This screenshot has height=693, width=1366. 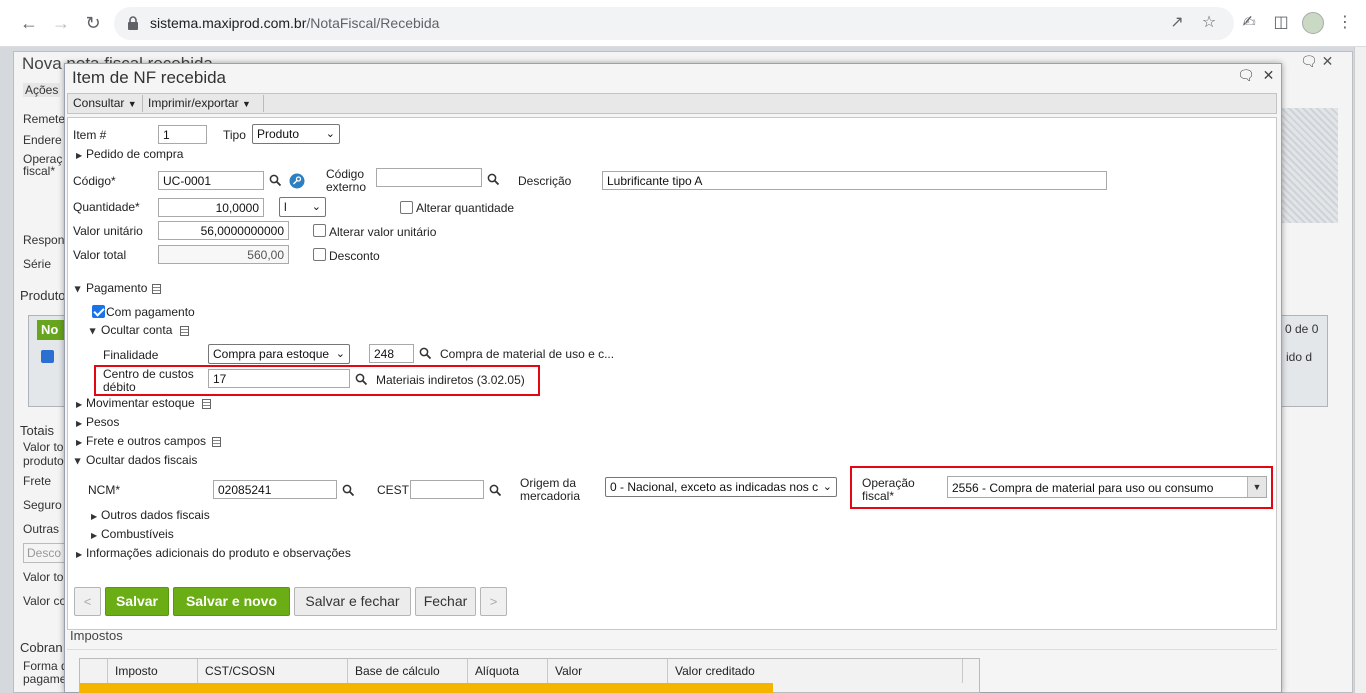 What do you see at coordinates (1269, 75) in the screenshot?
I see `close-icon: ✕` at bounding box center [1269, 75].